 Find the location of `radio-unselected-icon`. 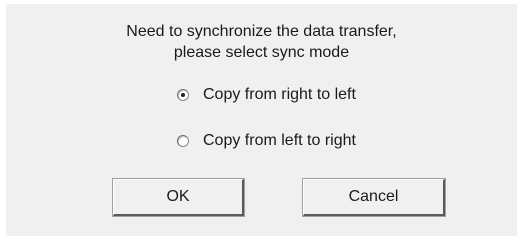

radio-unselected-icon is located at coordinates (183, 141).